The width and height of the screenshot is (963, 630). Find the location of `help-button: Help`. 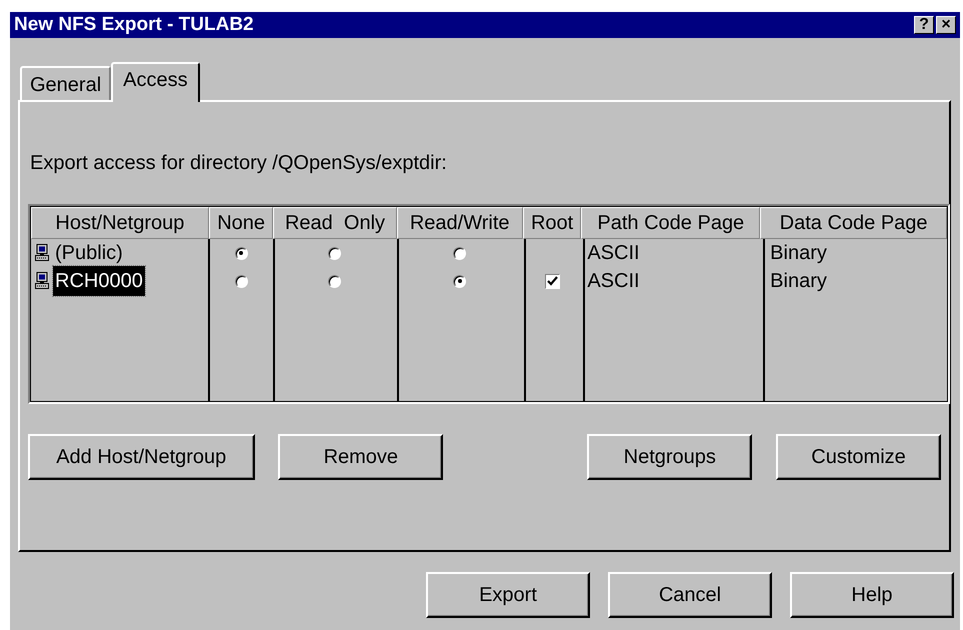

help-button: Help is located at coordinates (872, 595).